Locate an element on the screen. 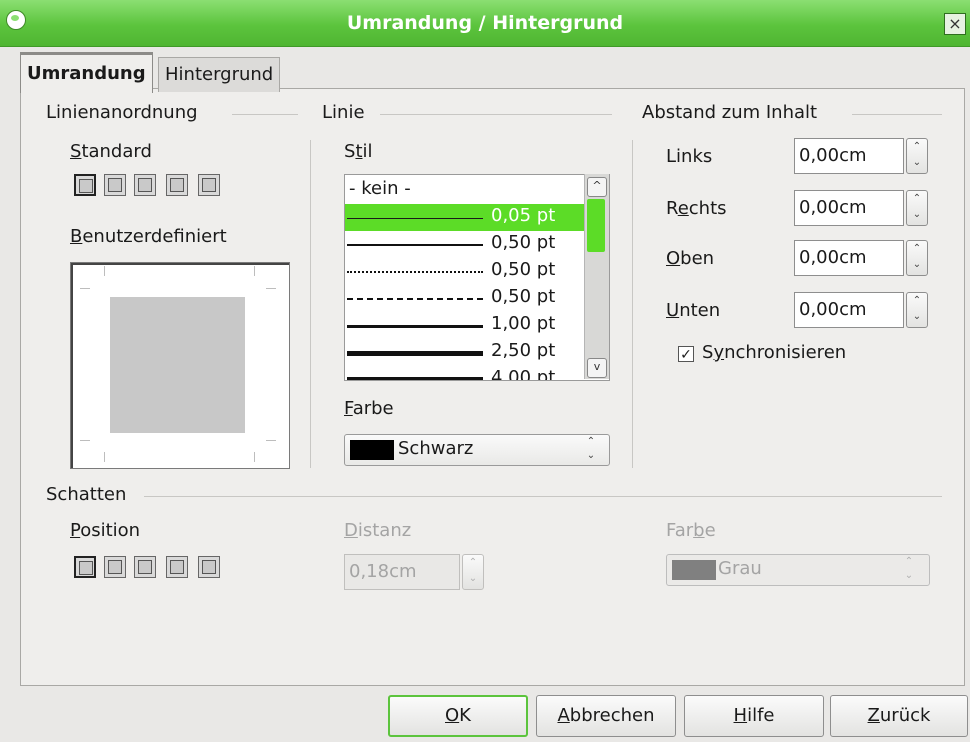  cancel-button: Abbrechen is located at coordinates (606, 716).